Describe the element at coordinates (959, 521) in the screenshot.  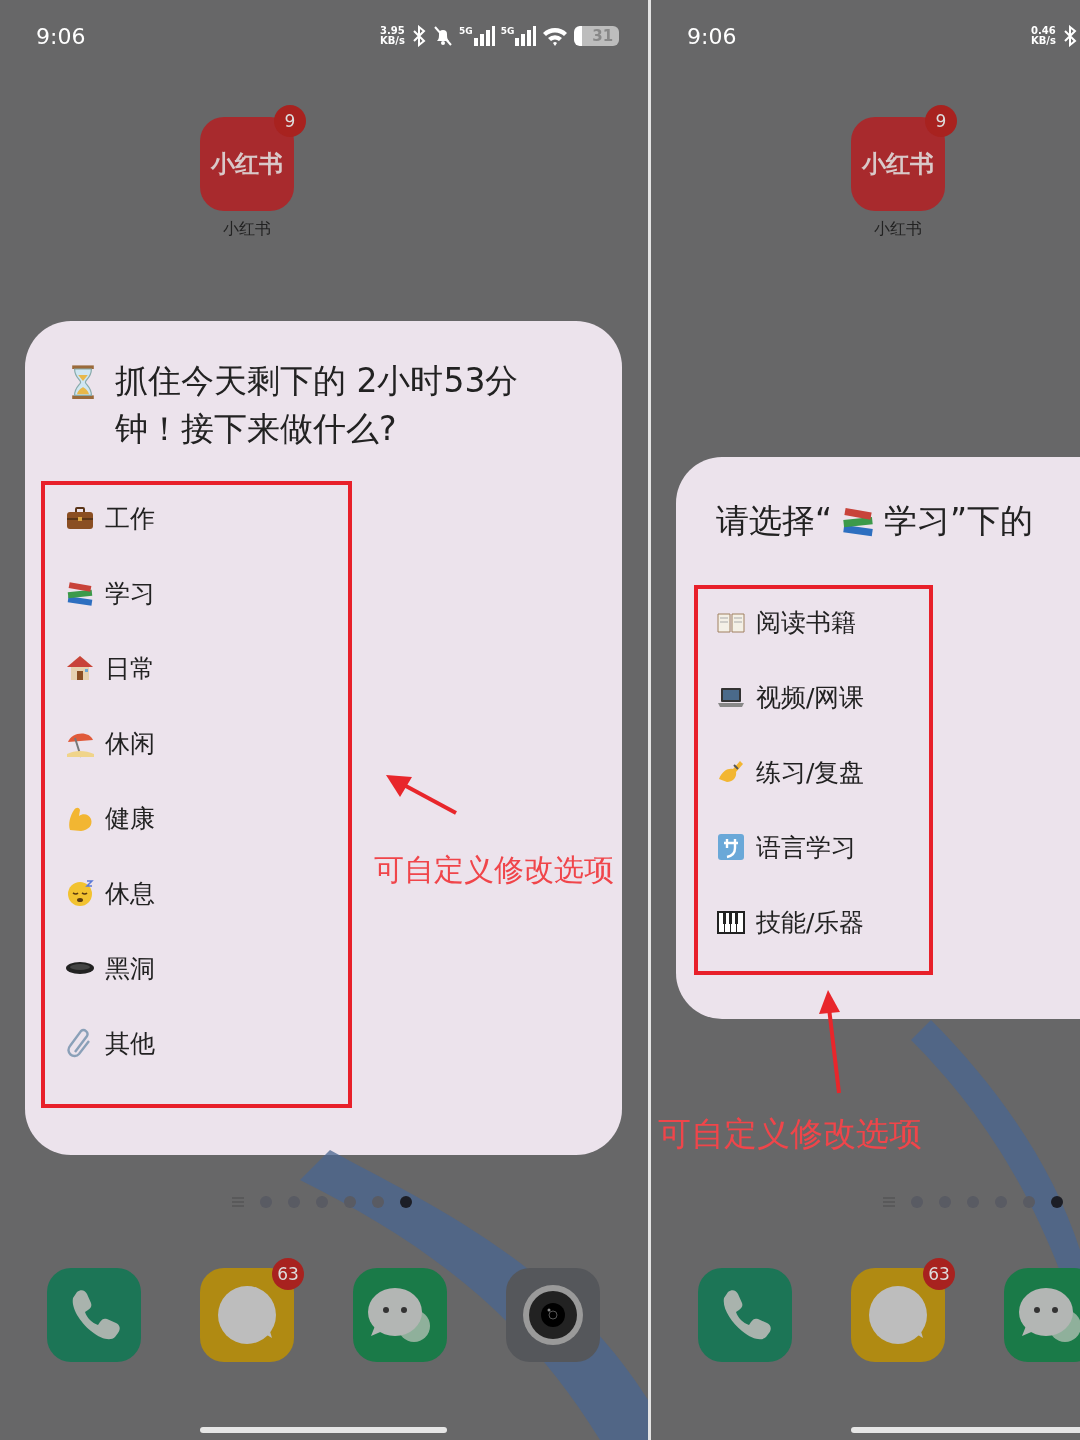
I see `widget-title-text: 学习”下的` at that location.